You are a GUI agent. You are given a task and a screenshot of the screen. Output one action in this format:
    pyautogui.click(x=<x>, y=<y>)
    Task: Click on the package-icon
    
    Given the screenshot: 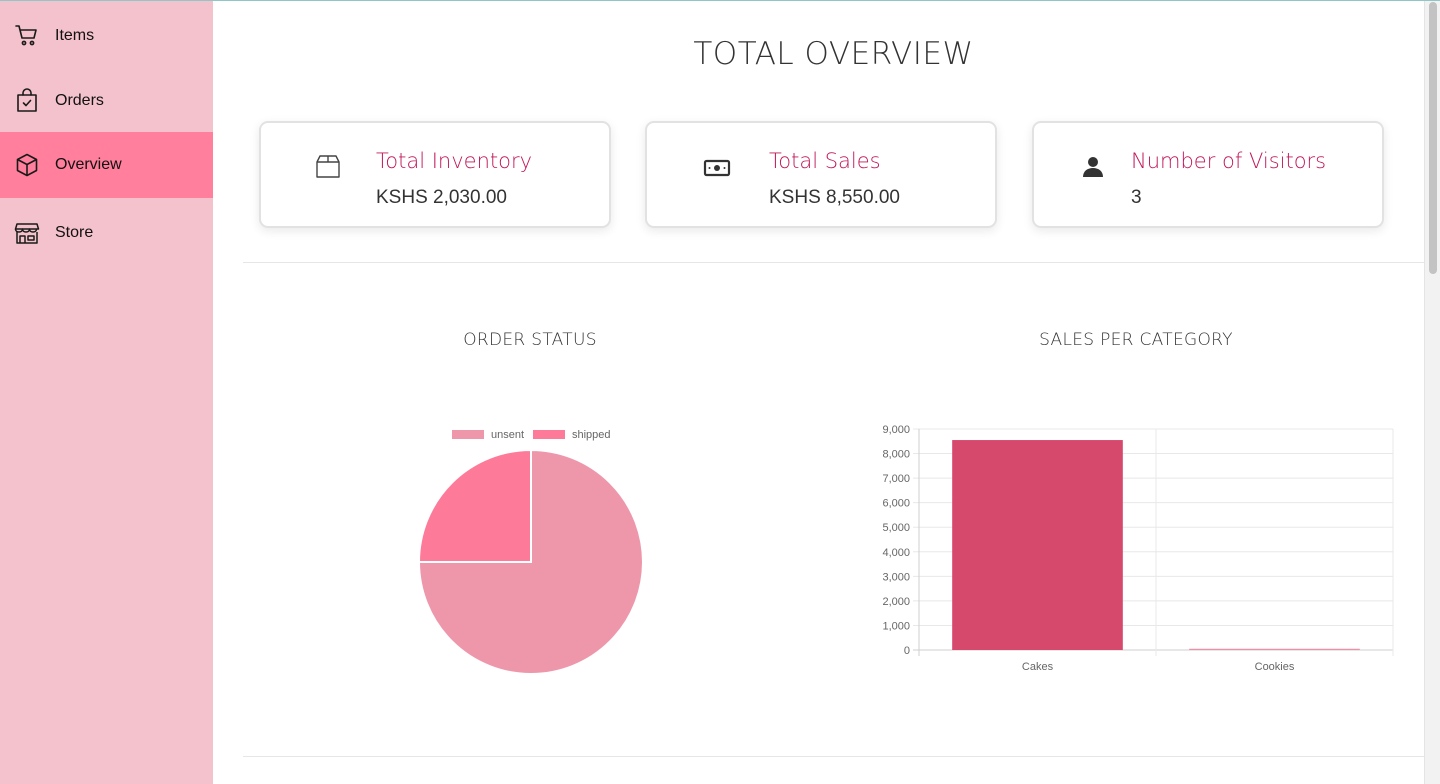 What is the action you would take?
    pyautogui.click(x=328, y=167)
    